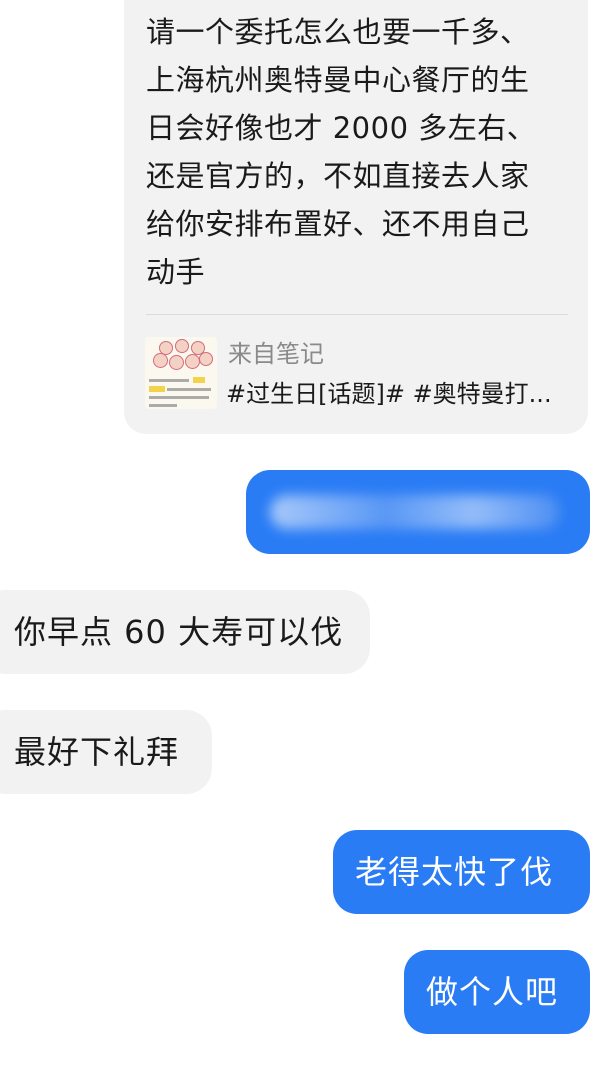  I want to click on sent-message-text: 老得太快了伐, so click(454, 872).